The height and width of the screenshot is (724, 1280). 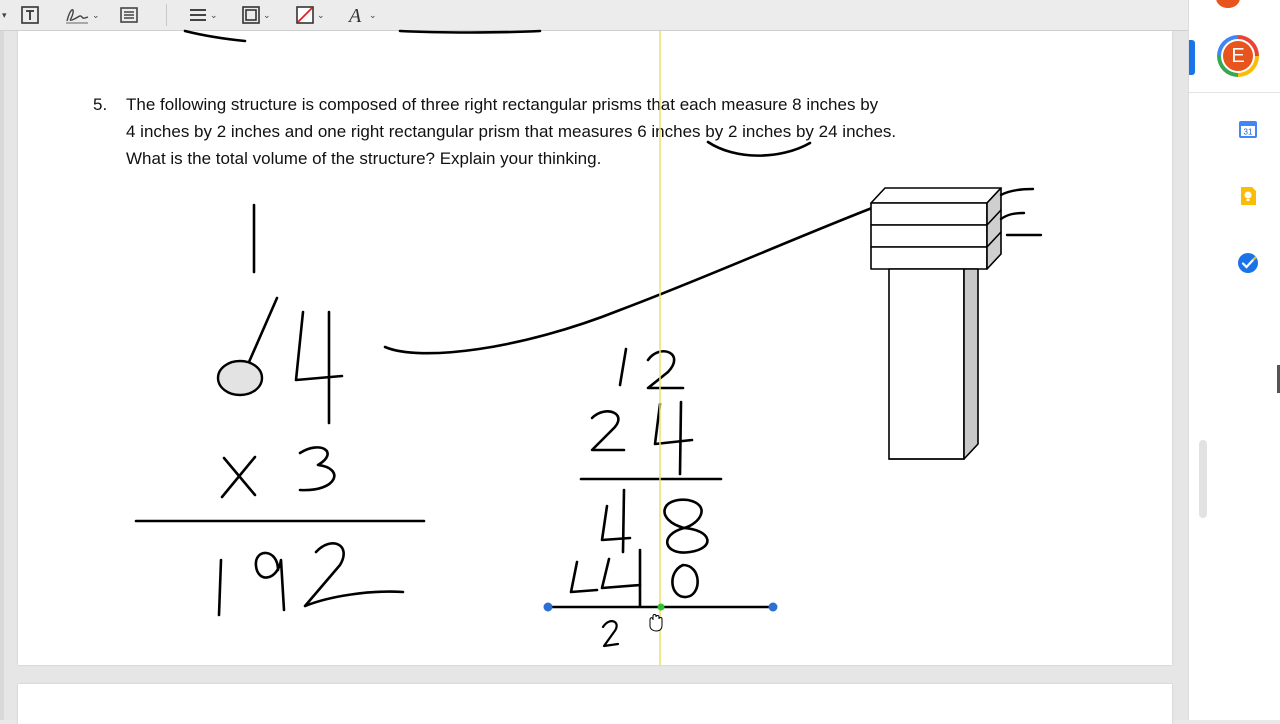 What do you see at coordinates (305, 15) in the screenshot?
I see `fill-color-icon` at bounding box center [305, 15].